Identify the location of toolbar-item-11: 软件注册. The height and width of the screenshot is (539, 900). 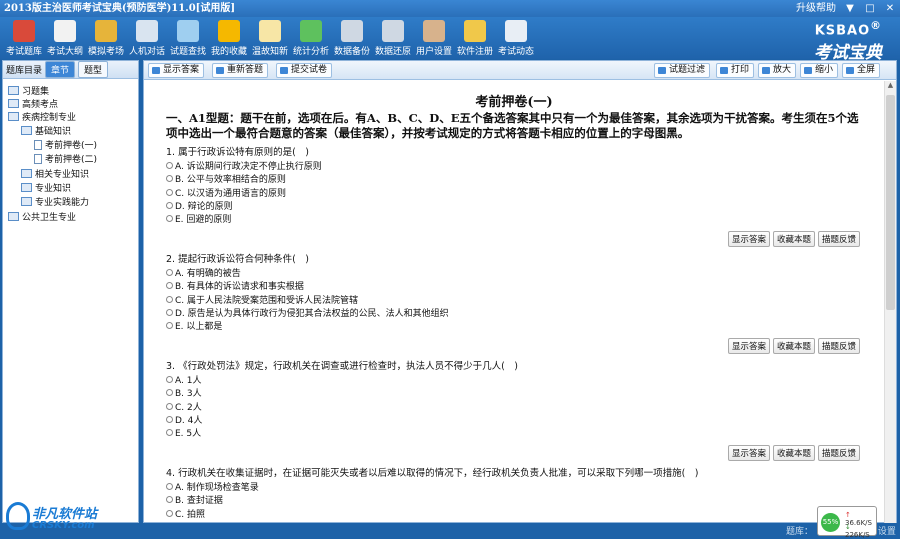
(475, 38).